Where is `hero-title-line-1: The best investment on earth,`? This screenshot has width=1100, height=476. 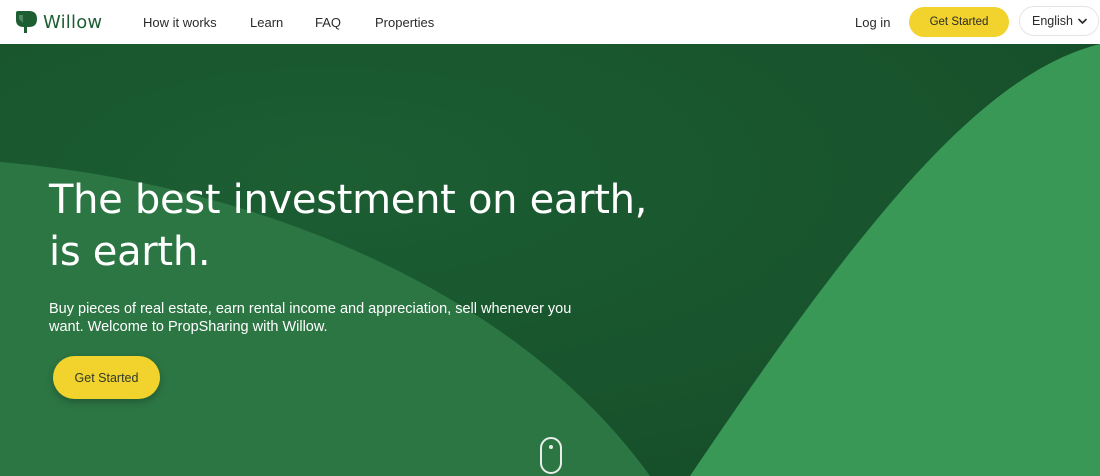 hero-title-line-1: The best investment on earth, is located at coordinates (348, 200).